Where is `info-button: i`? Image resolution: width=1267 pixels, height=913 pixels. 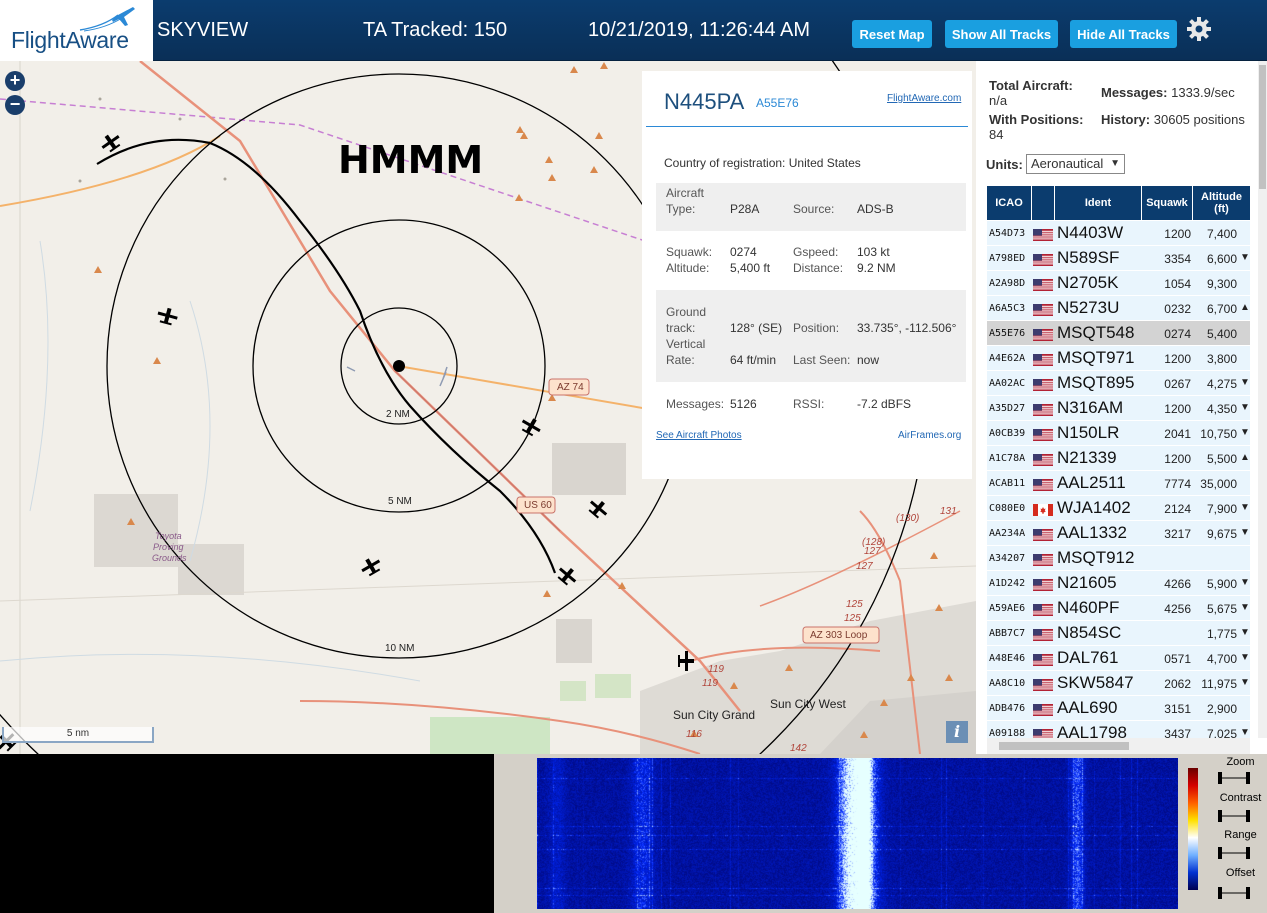 info-button: i is located at coordinates (957, 732).